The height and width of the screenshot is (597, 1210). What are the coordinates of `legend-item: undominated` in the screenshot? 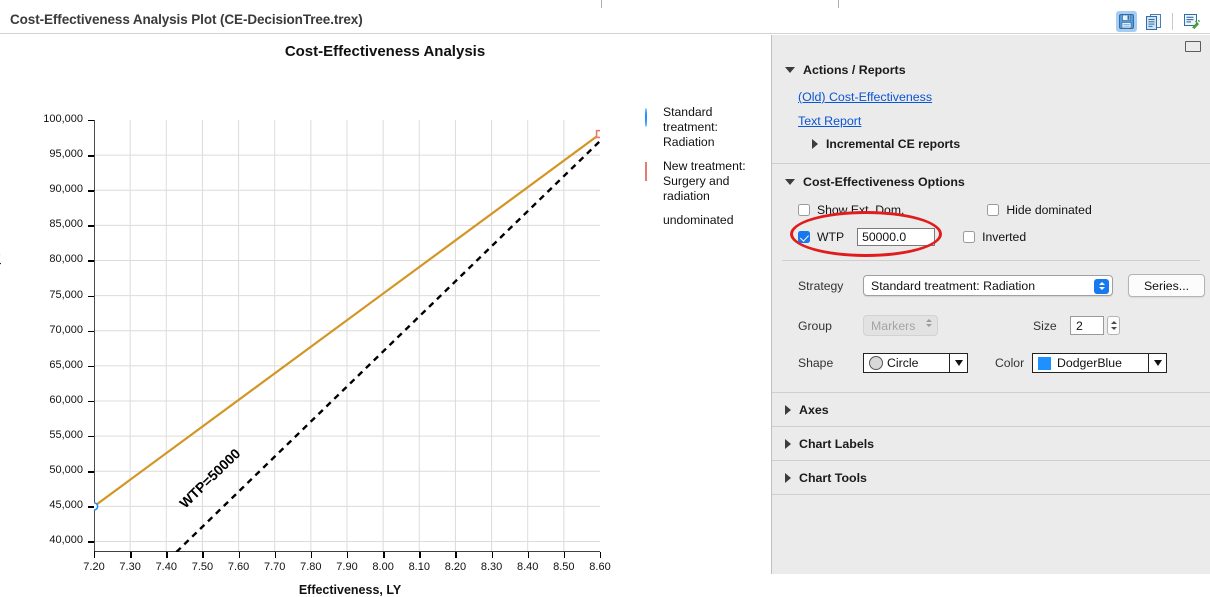 It's located at (703, 220).